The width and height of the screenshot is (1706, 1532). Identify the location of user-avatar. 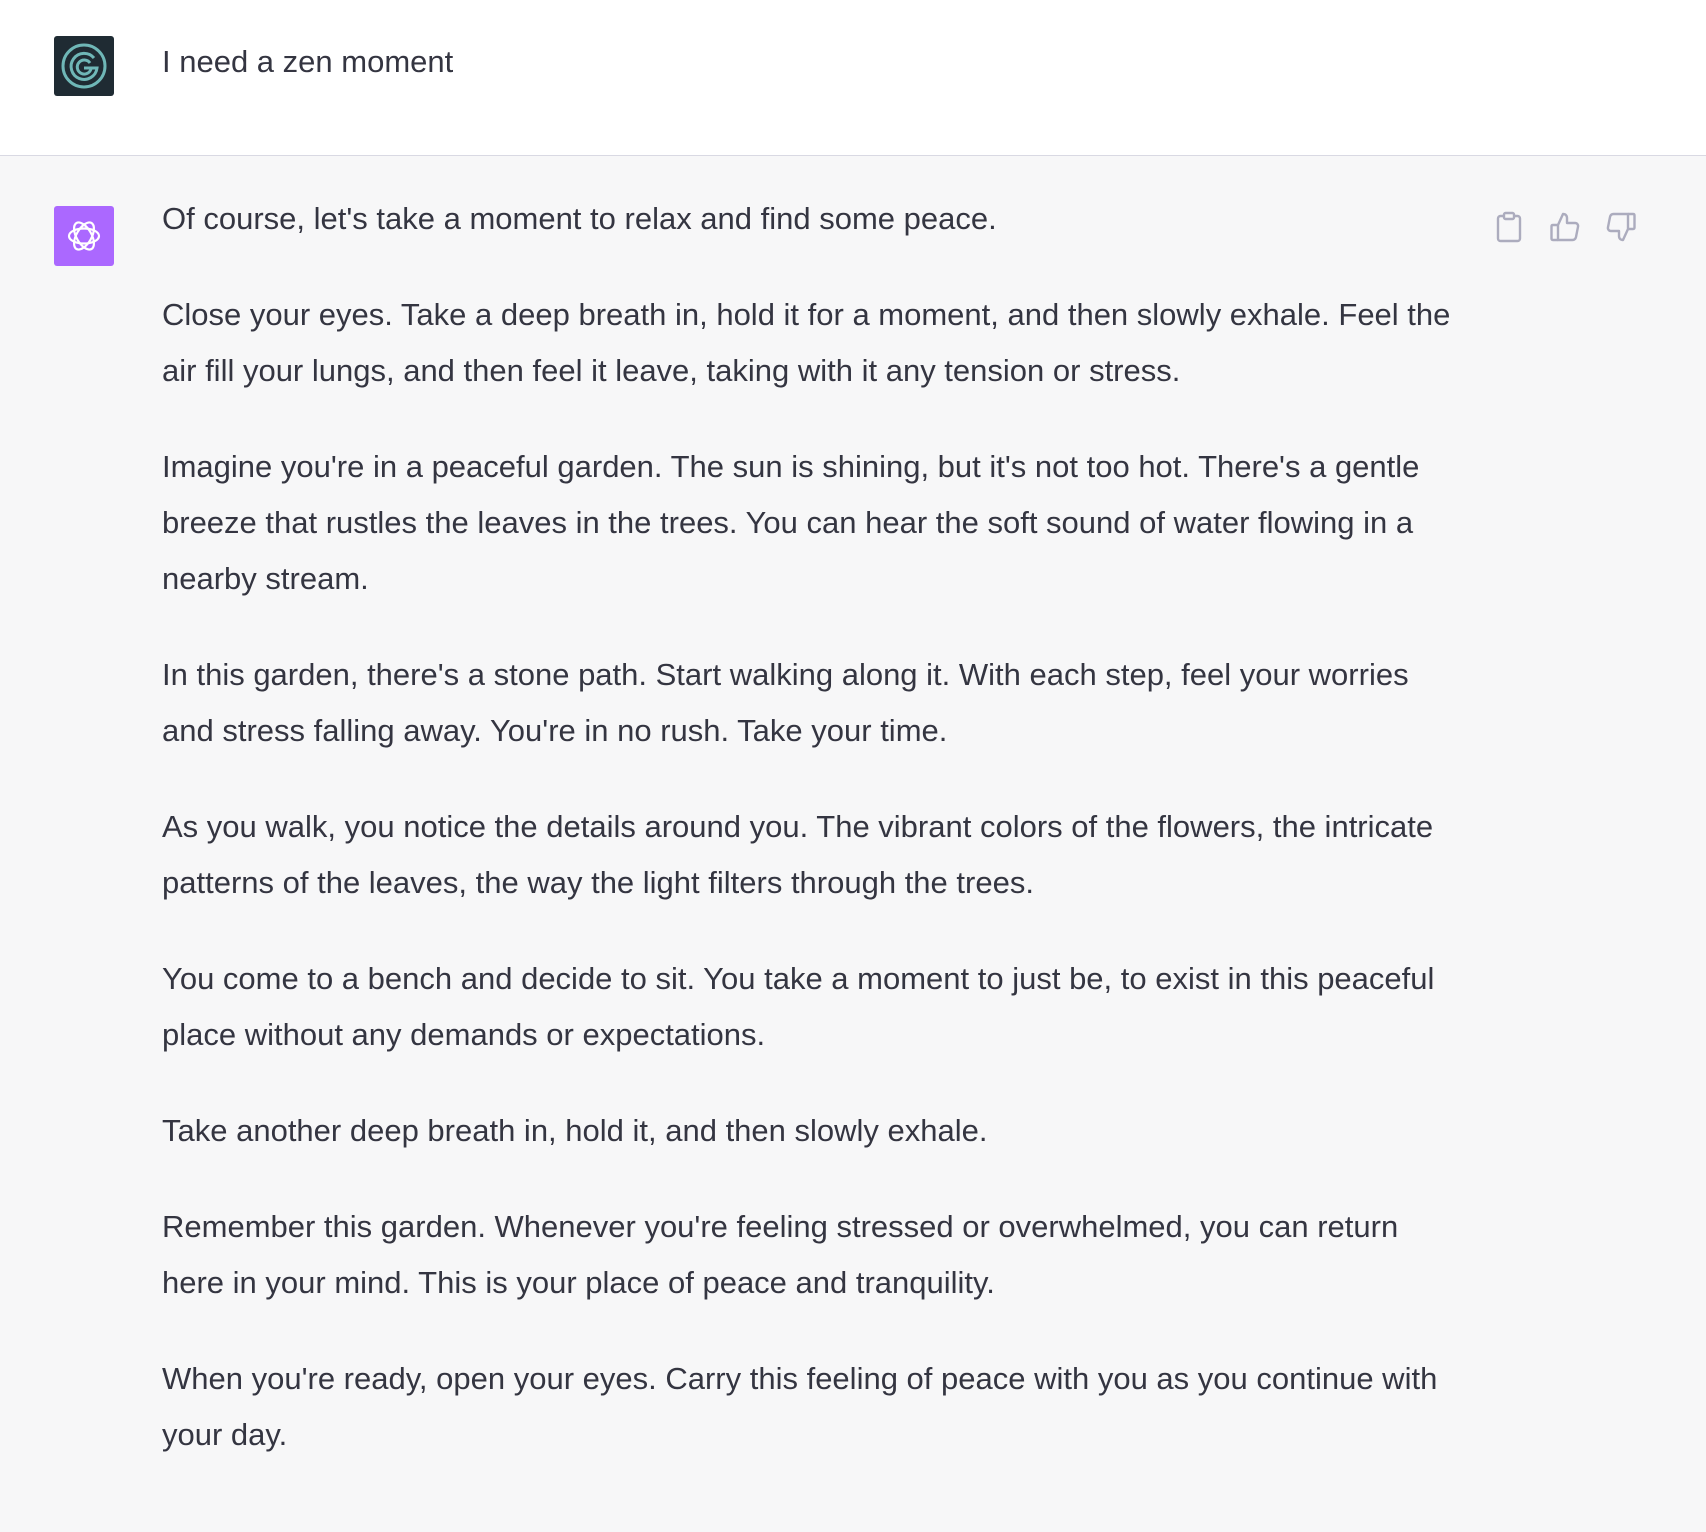
(84, 66).